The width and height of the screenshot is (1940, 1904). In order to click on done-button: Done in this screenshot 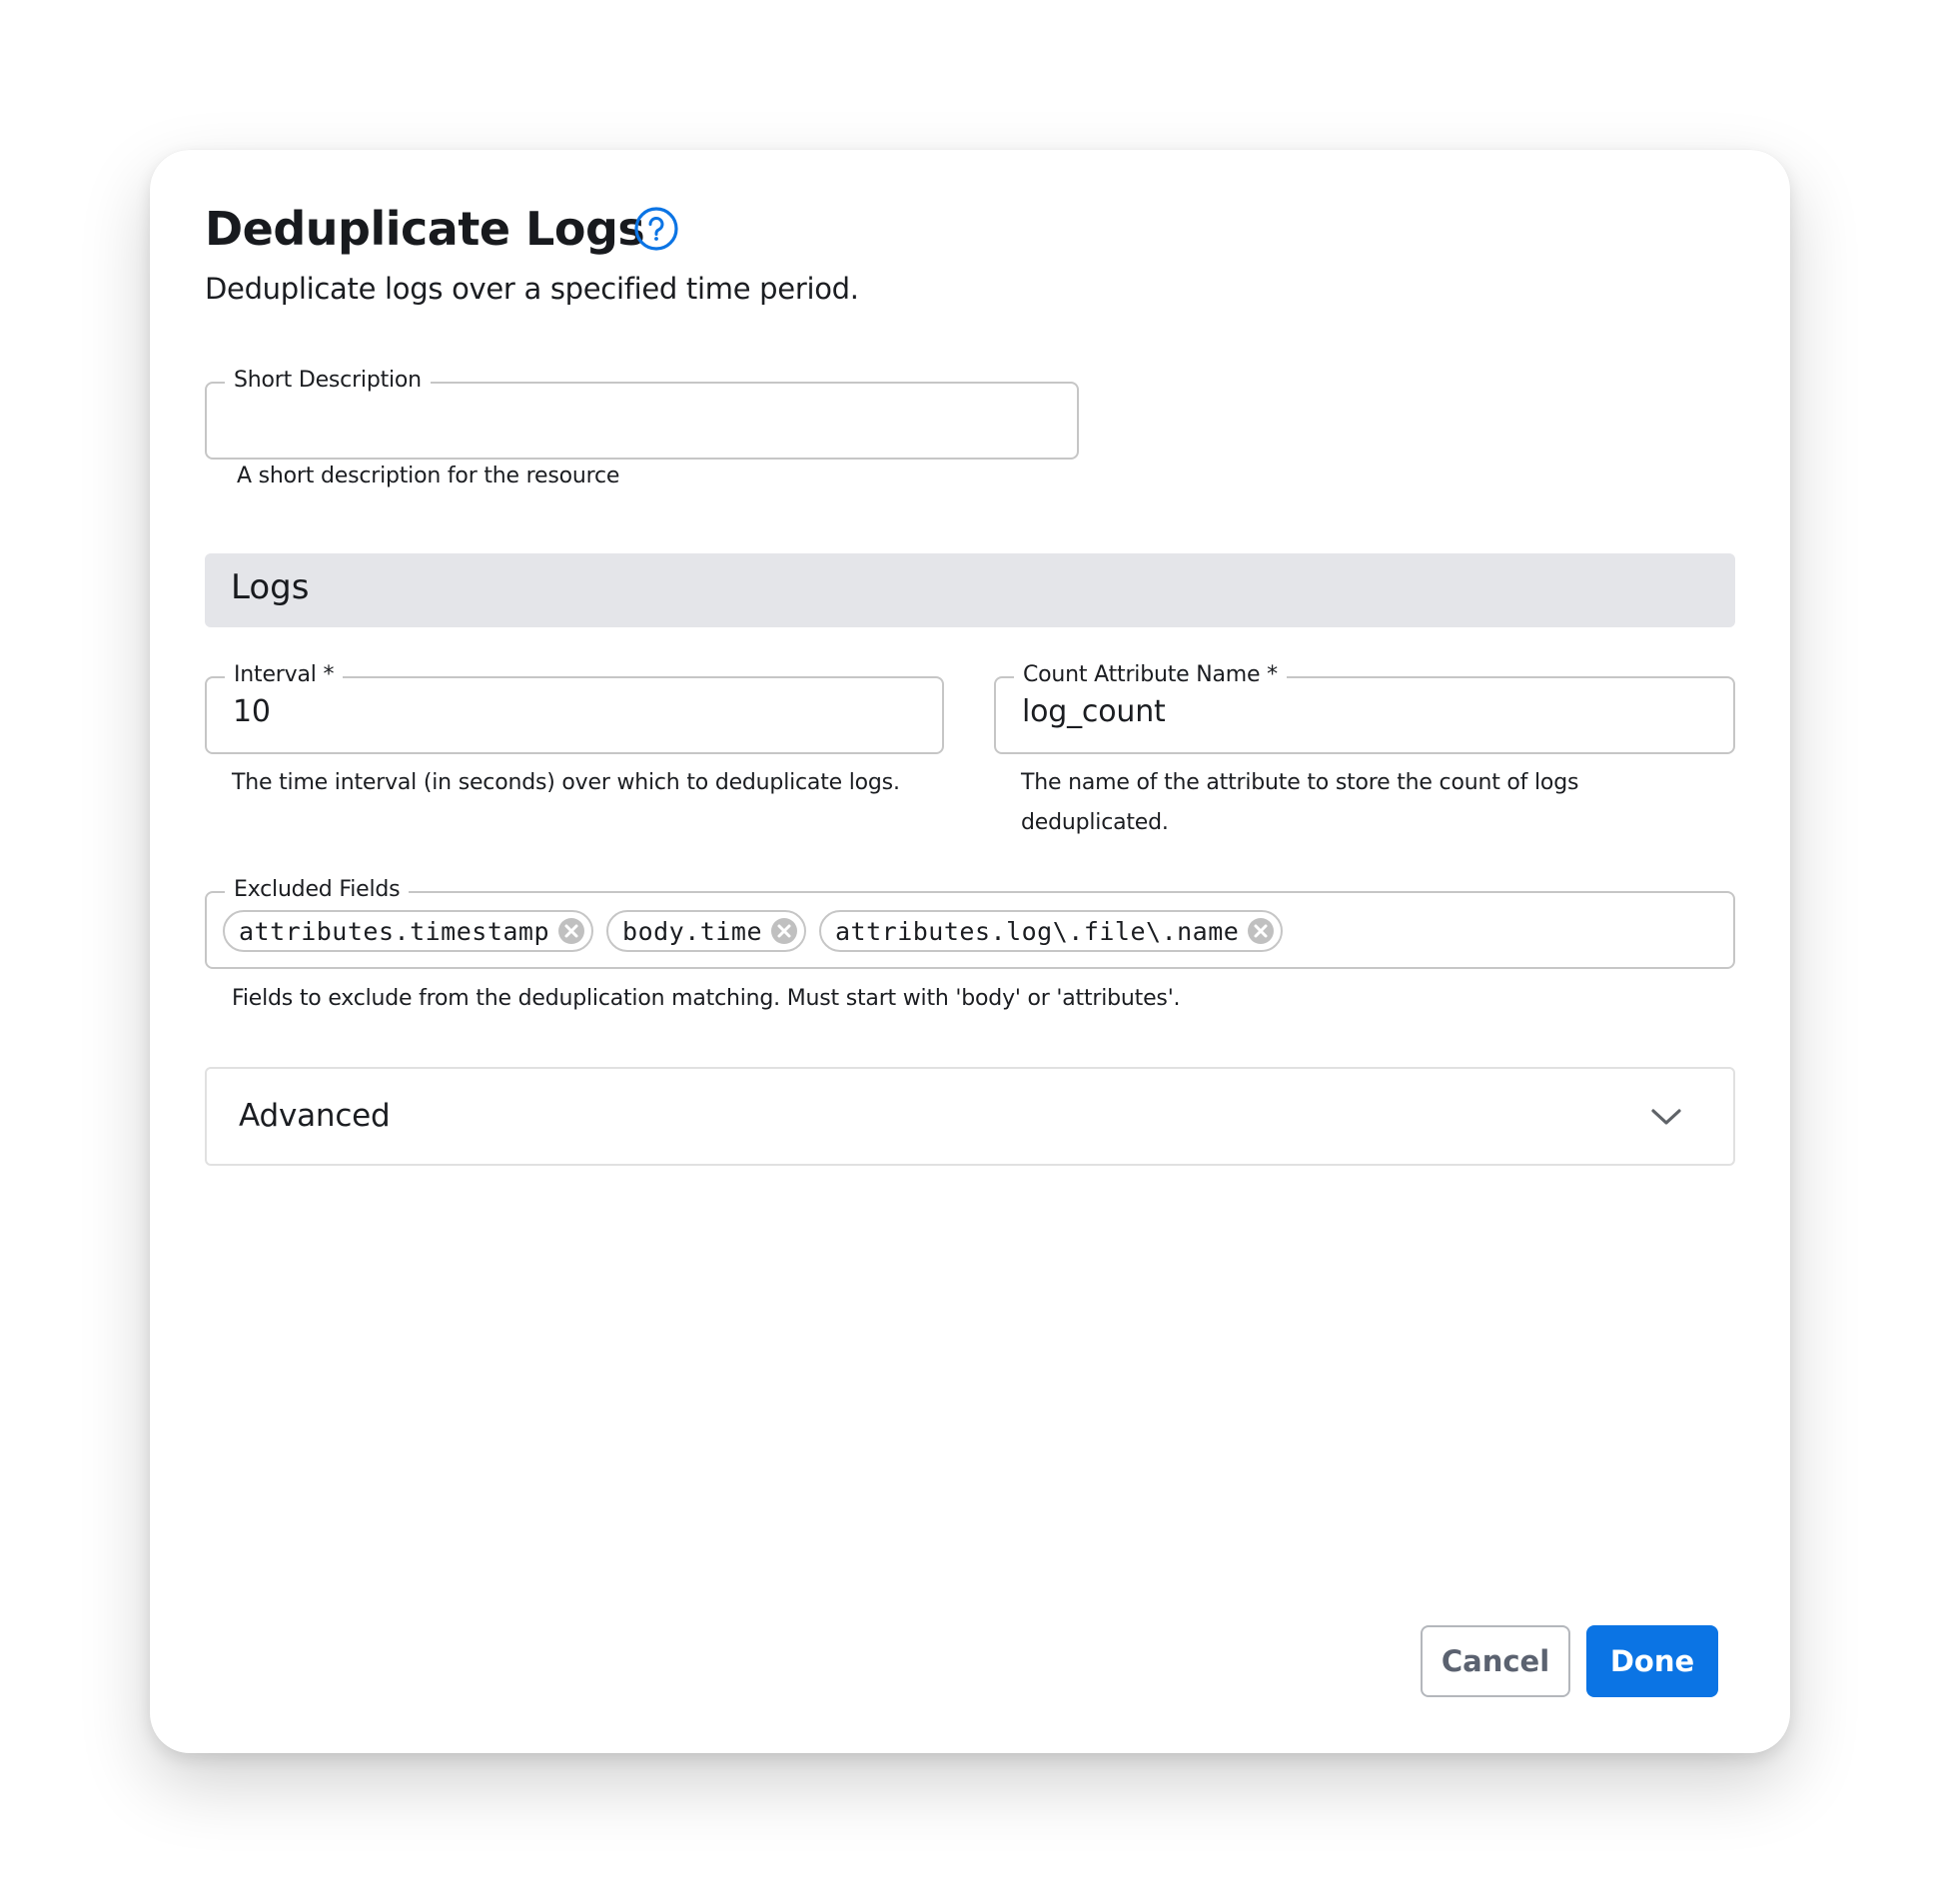, I will do `click(1652, 1661)`.